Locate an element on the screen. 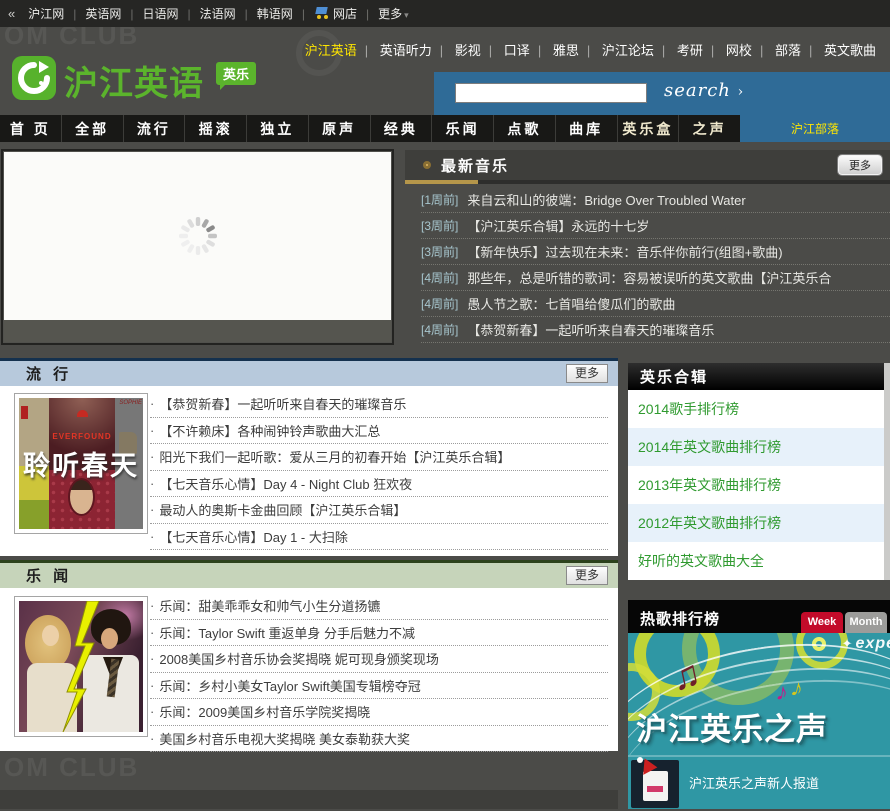  nav-library: 曲库 is located at coordinates (587, 128).